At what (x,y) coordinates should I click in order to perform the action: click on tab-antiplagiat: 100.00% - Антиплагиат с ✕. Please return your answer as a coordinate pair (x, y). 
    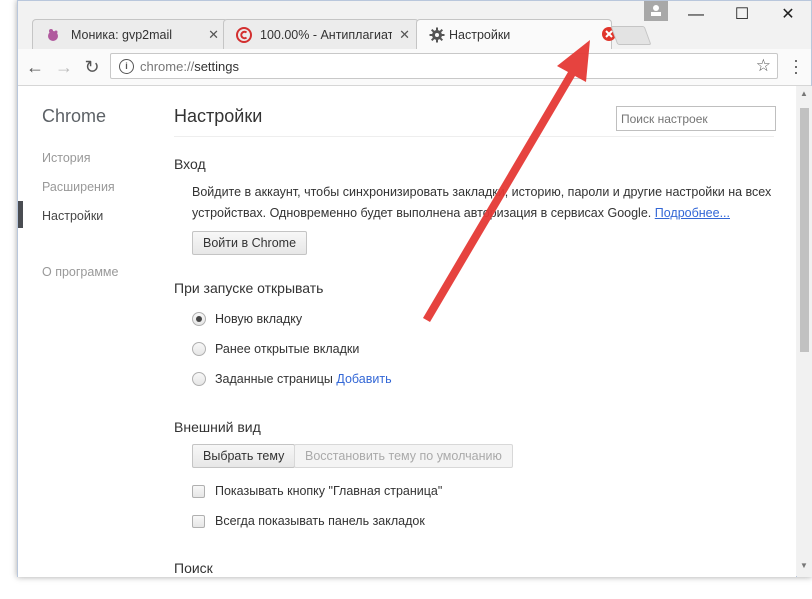
    Looking at the image, I should click on (321, 34).